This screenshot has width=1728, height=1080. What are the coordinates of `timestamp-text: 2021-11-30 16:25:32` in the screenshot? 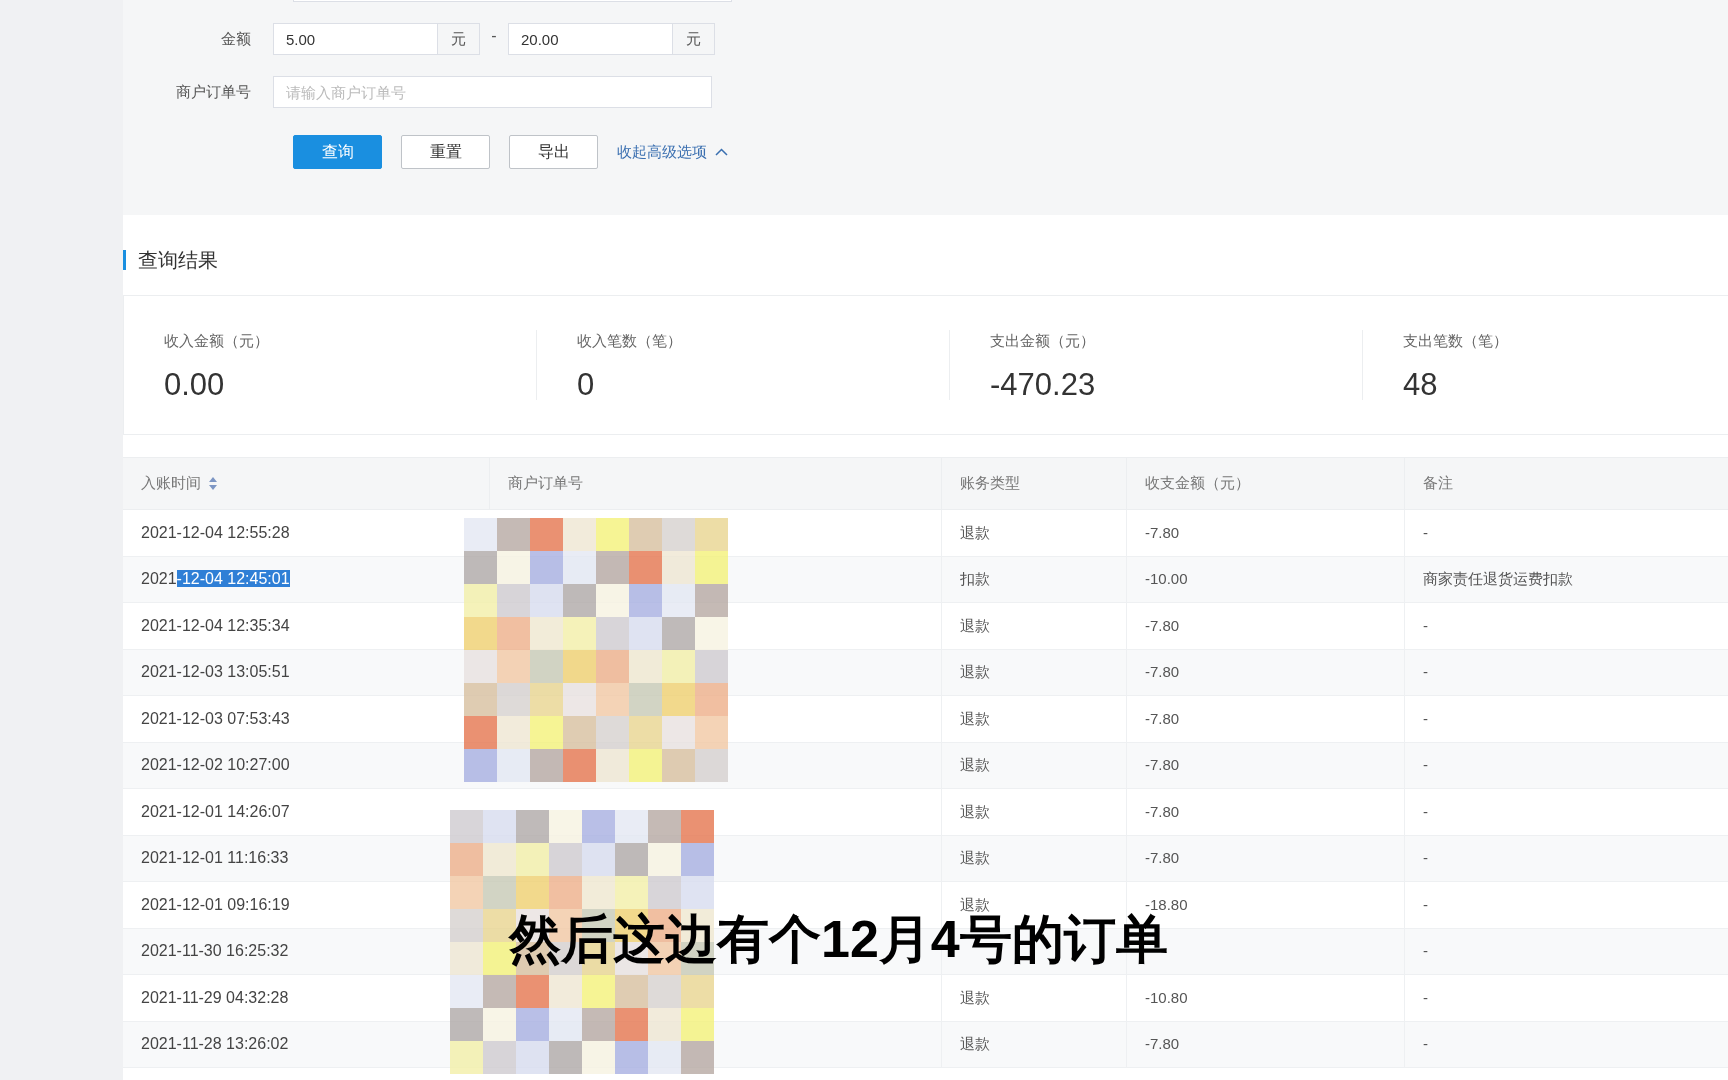 It's located at (215, 951).